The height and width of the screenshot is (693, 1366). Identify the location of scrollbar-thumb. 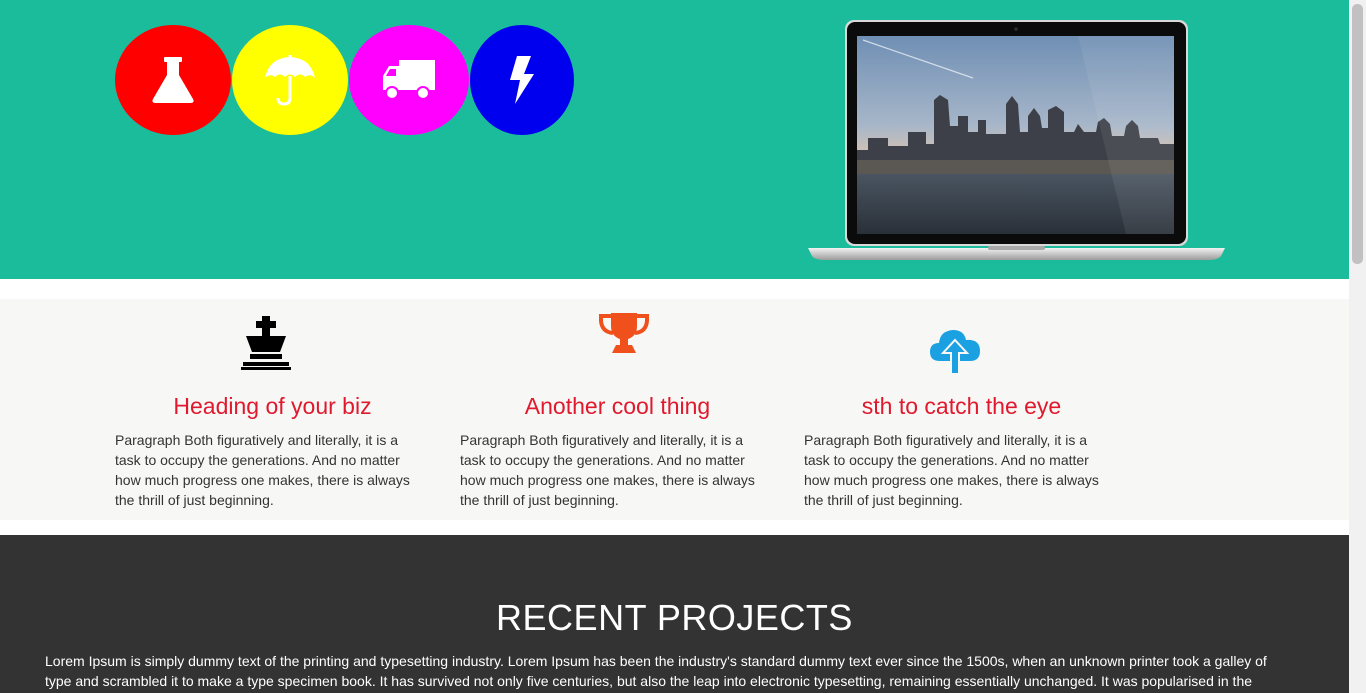
(1357, 134).